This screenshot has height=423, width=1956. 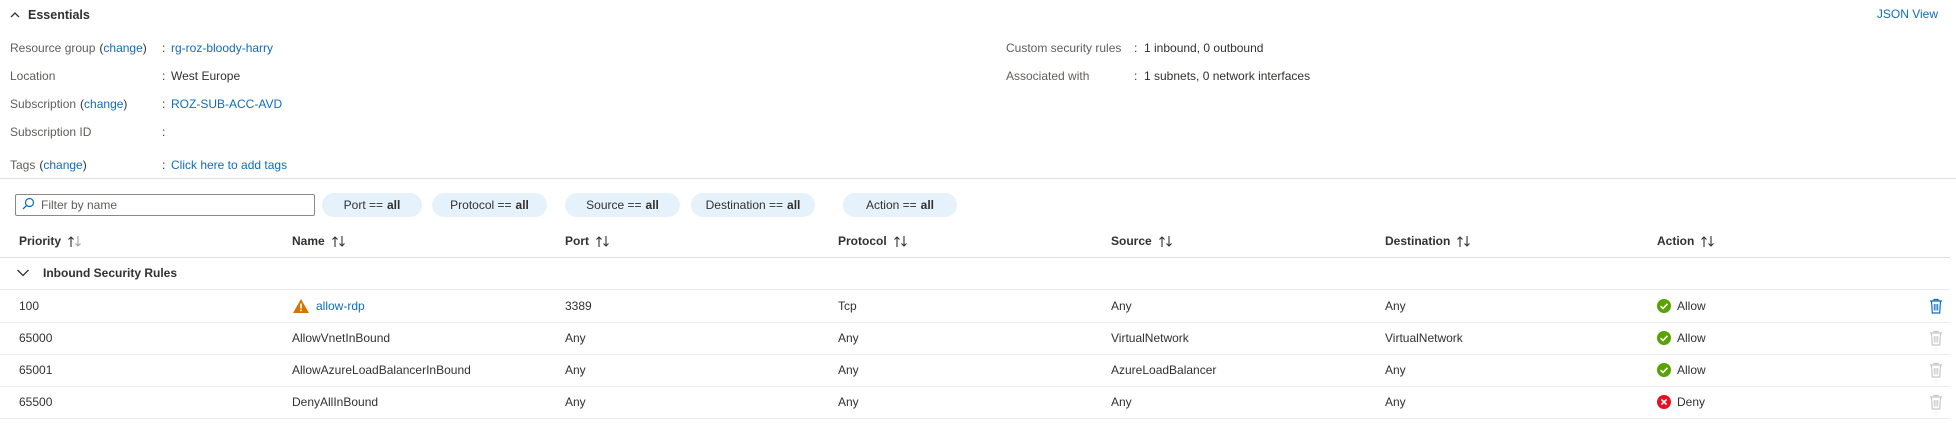 I want to click on cell-name: DenyAllInBound, so click(x=335, y=402).